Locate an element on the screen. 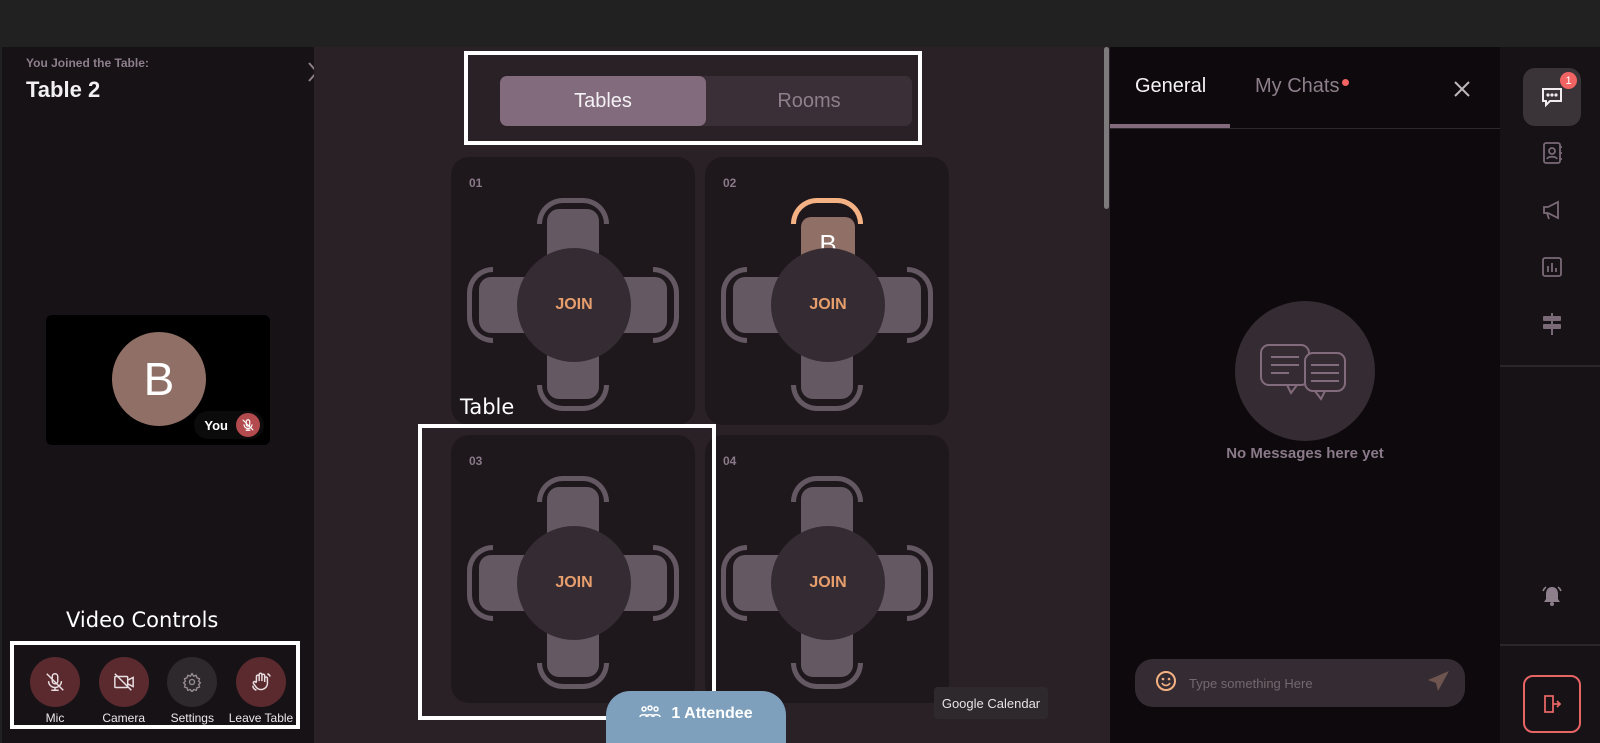 This screenshot has height=743, width=1600. annotation-table: Table is located at coordinates (487, 407).